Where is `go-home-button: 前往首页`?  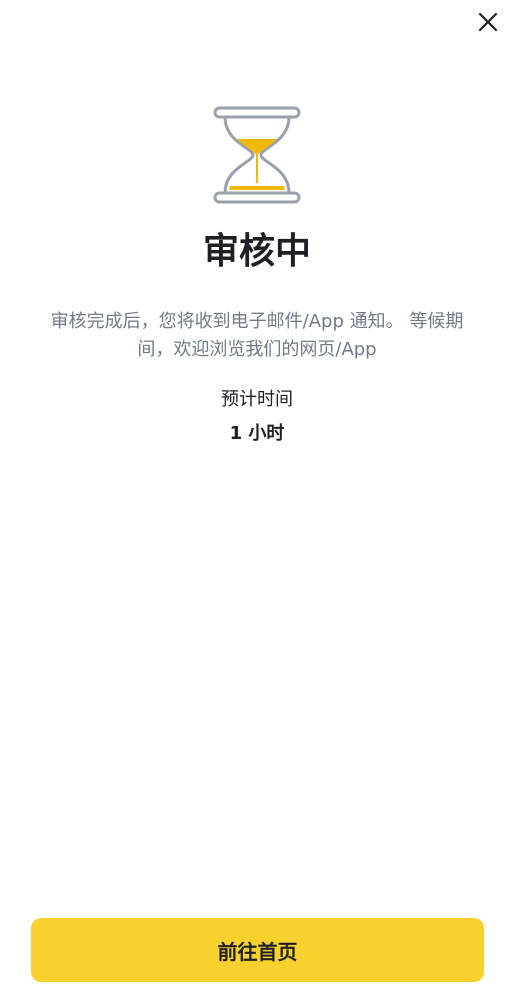
go-home-button: 前往首页 is located at coordinates (257, 950).